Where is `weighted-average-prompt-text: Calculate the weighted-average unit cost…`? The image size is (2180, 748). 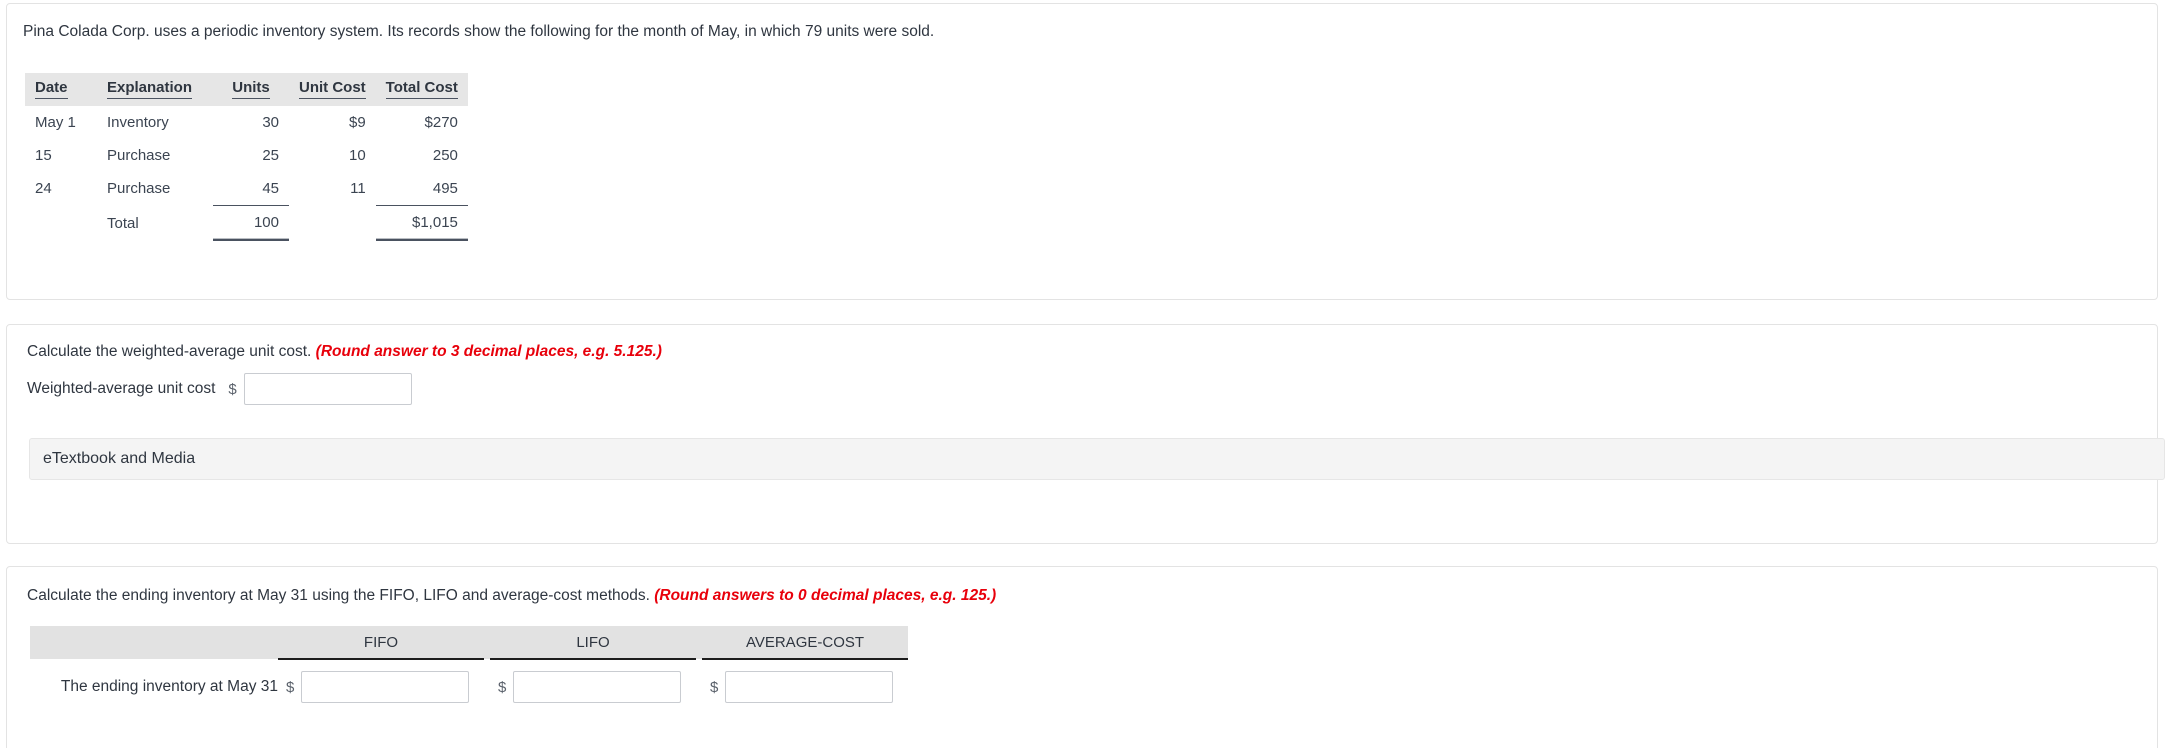
weighted-average-prompt-text: Calculate the weighted-average unit cost… is located at coordinates (169, 351).